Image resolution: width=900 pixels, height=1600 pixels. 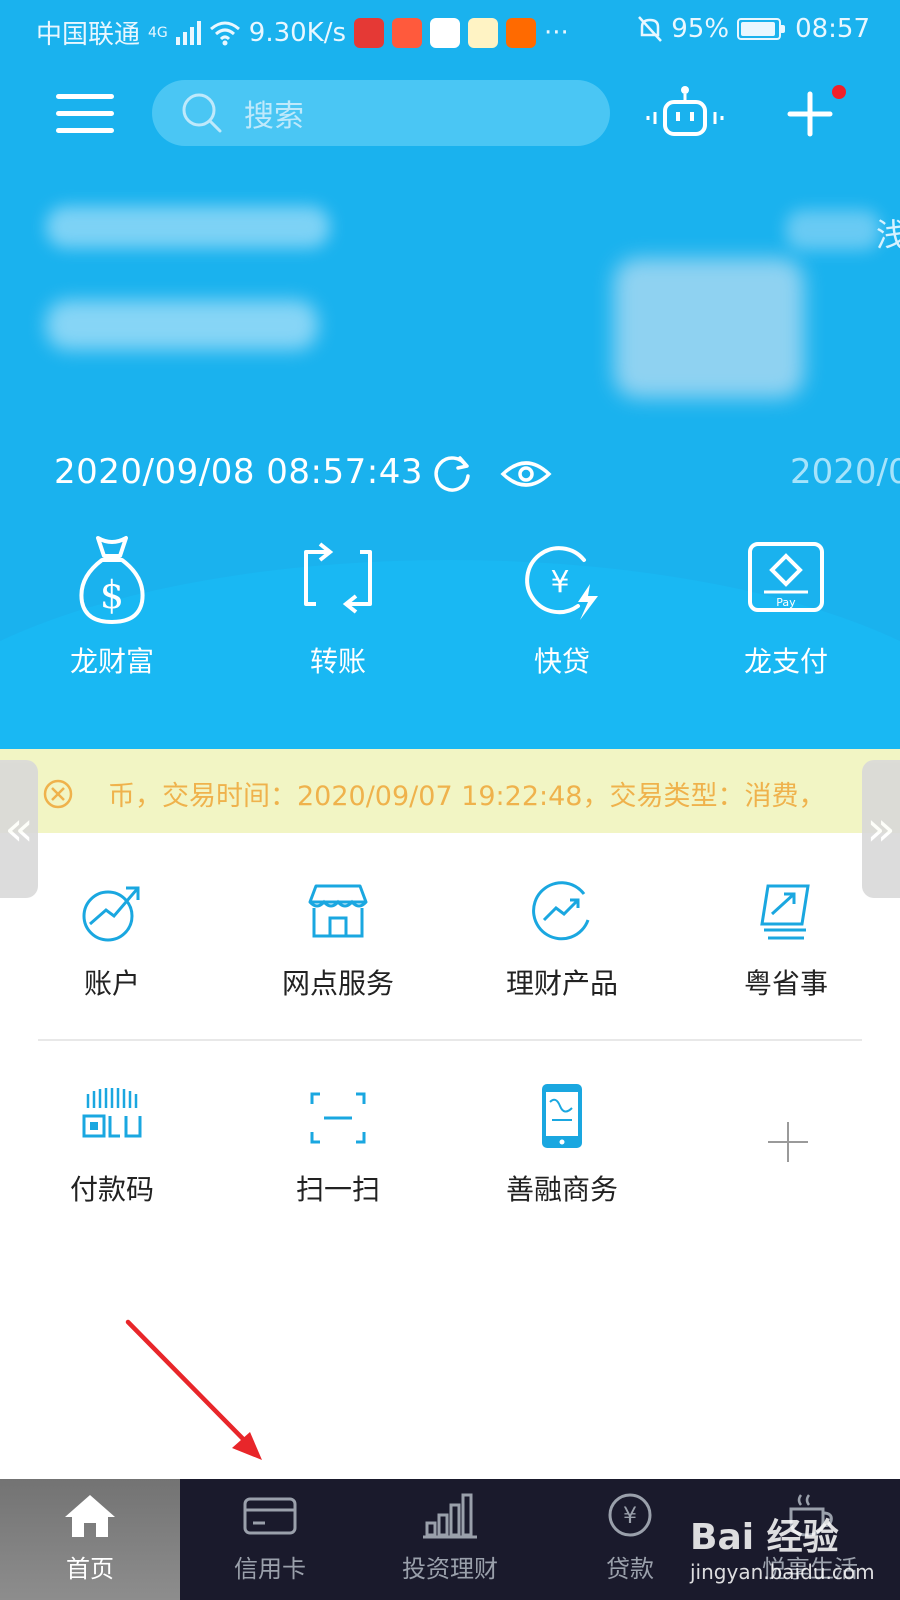 I want to click on double-chevron-right-icon: », so click(x=881, y=829).